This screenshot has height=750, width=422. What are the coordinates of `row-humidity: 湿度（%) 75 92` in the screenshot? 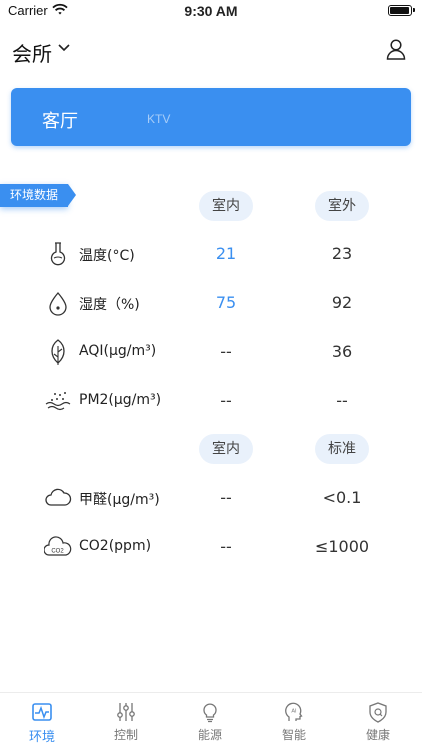 It's located at (211, 303).